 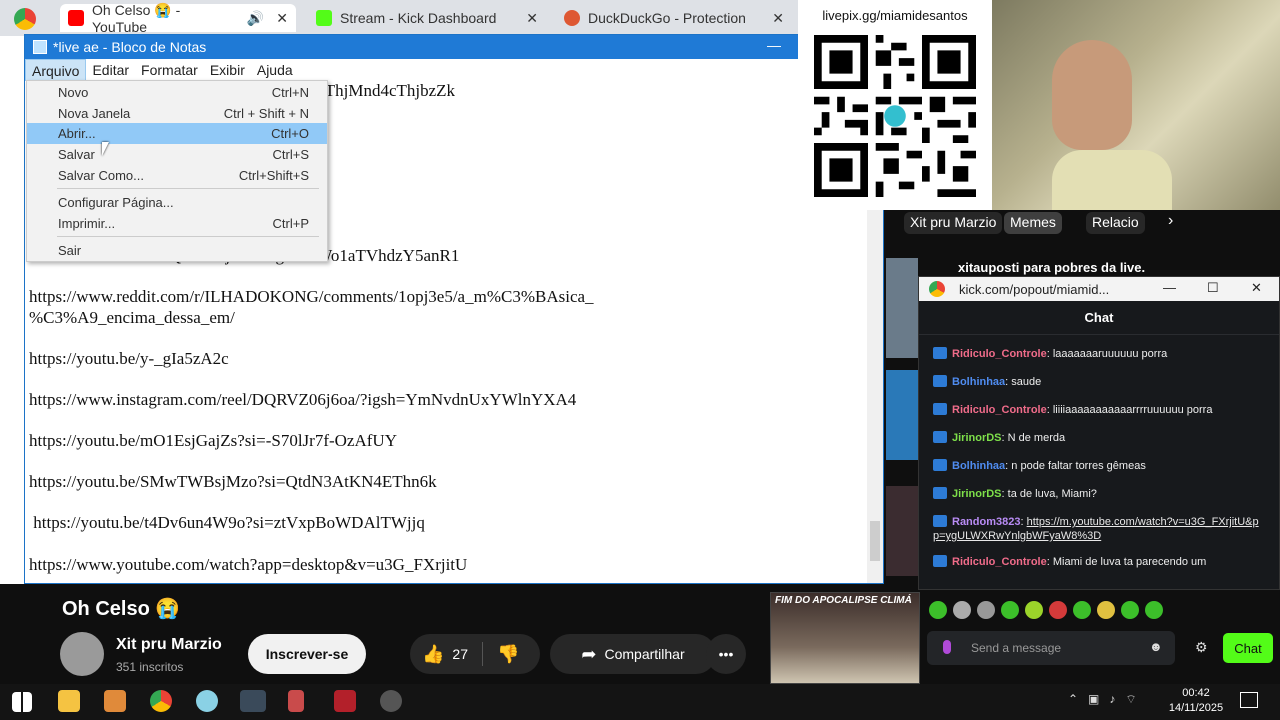 I want to click on menu-item-salvar-como: Salvar Como... Ctrl+Shift+S, so click(x=177, y=175).